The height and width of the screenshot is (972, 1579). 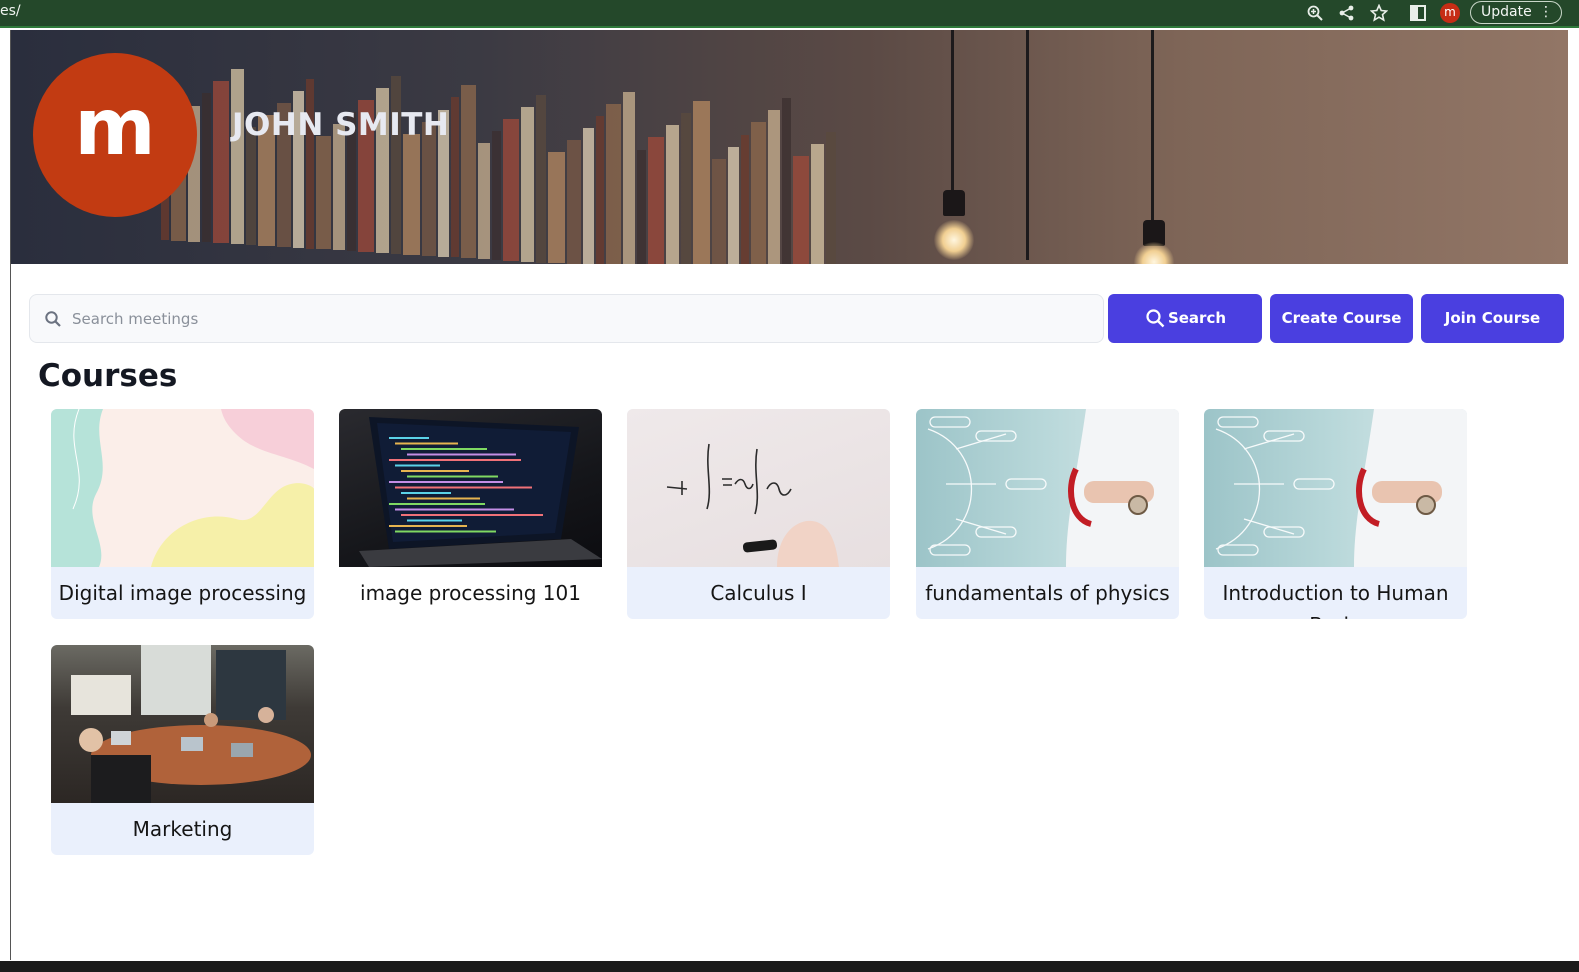 I want to click on search-icon, so click(x=53, y=319).